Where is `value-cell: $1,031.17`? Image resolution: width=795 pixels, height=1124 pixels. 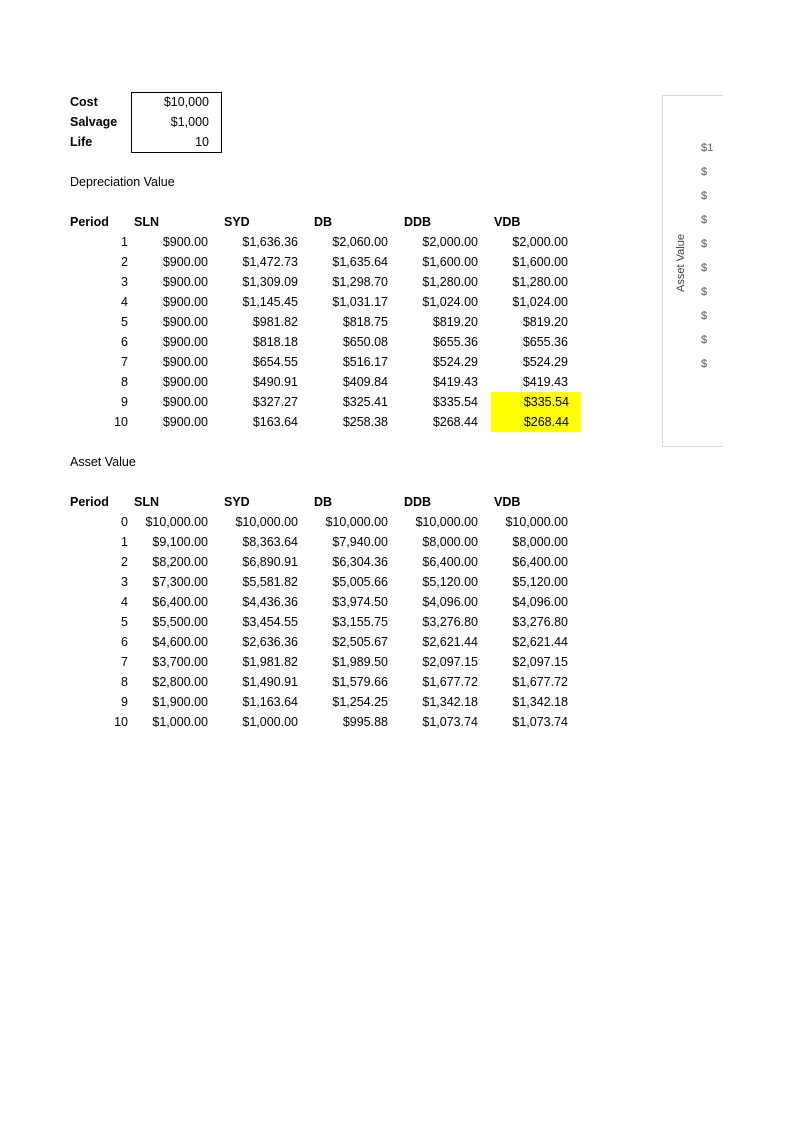 value-cell: $1,031.17 is located at coordinates (360, 302).